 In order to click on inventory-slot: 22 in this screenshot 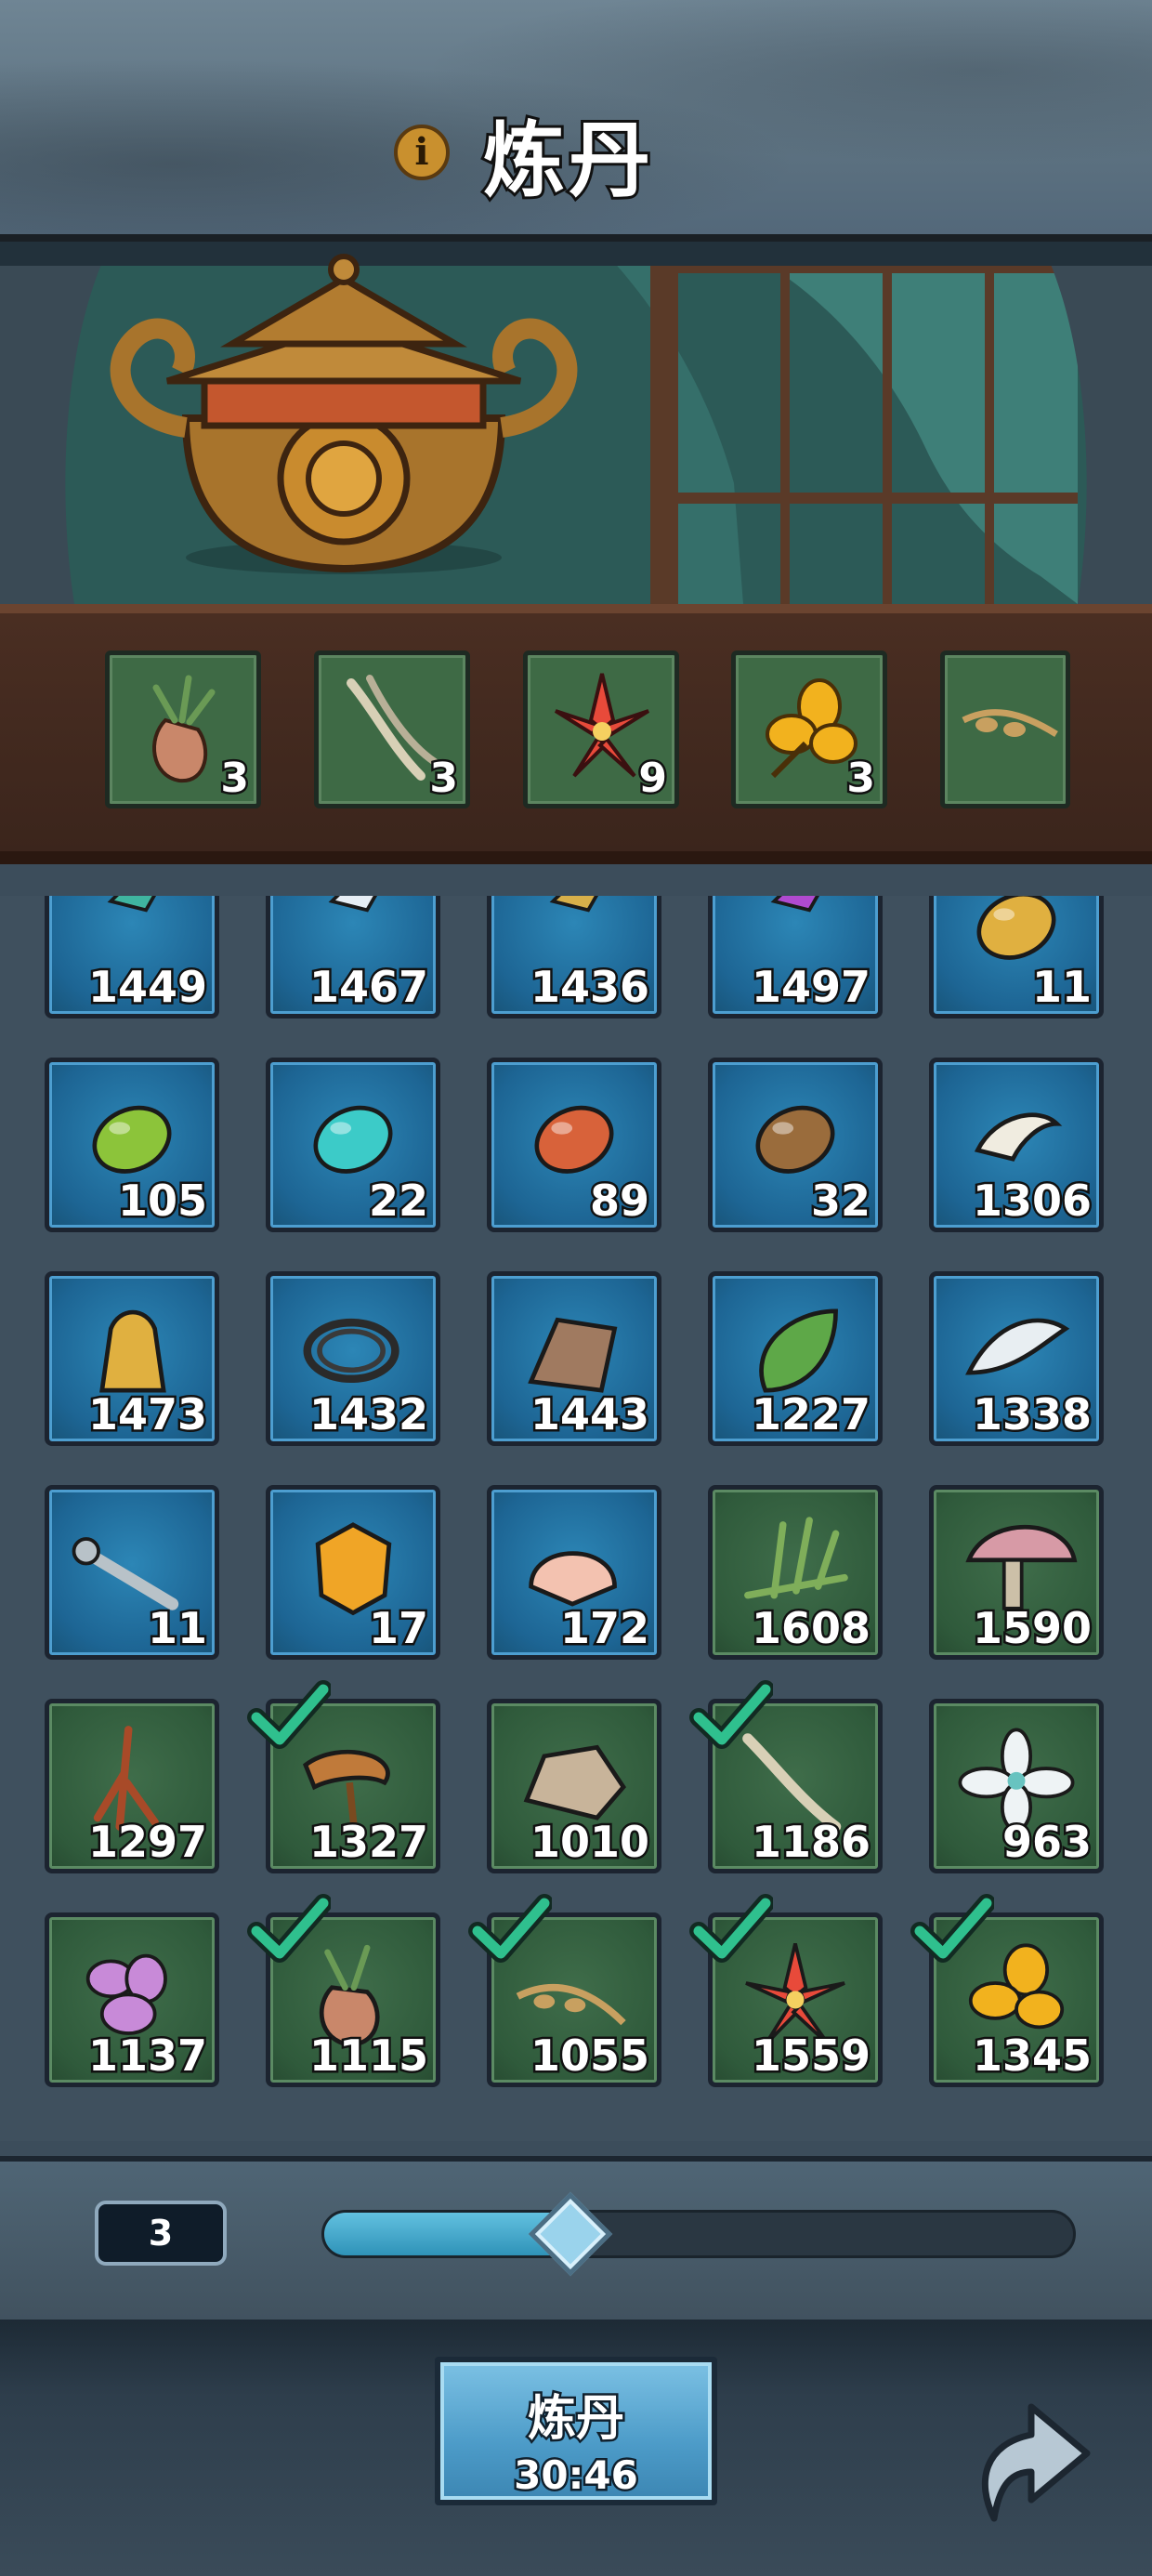, I will do `click(353, 1145)`.